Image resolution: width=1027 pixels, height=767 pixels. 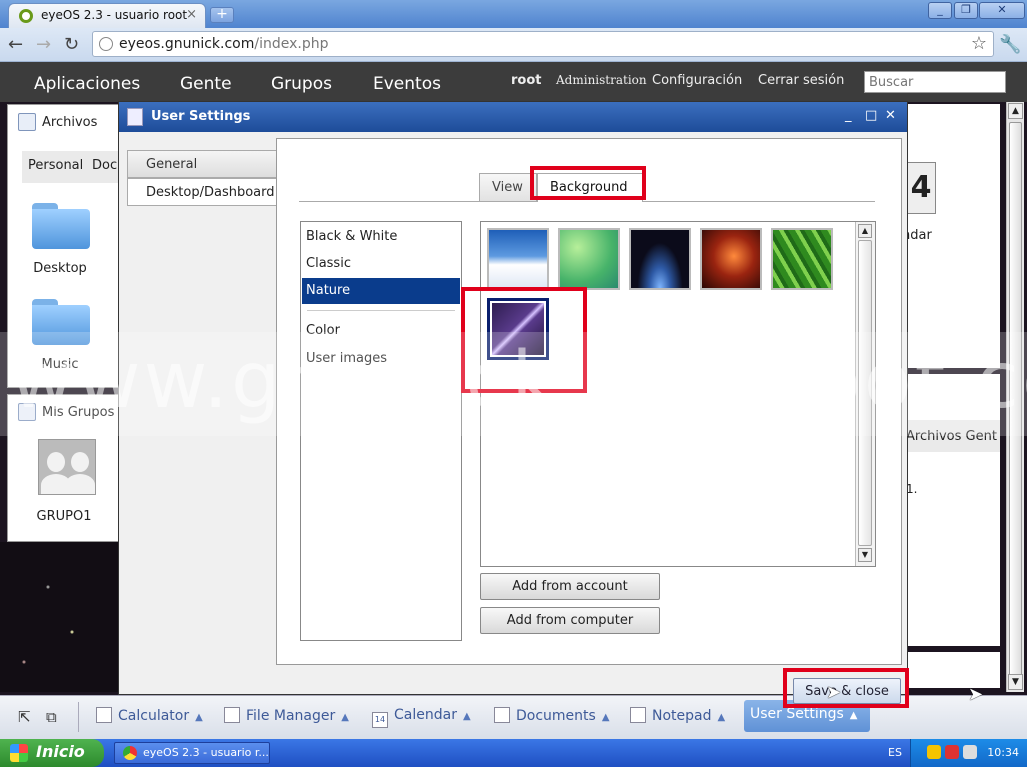 What do you see at coordinates (934, 752) in the screenshot?
I see `security-shield-icon` at bounding box center [934, 752].